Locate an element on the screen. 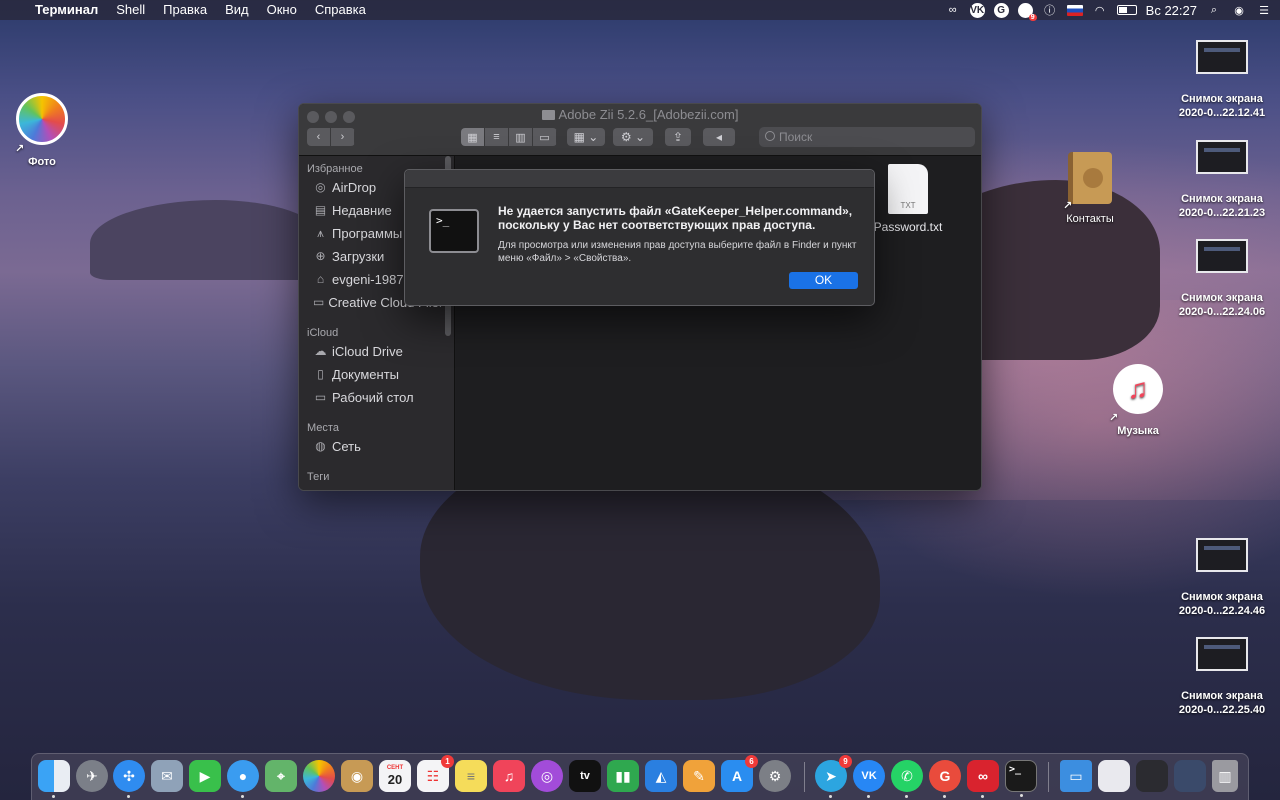  dock-podcasts-icon: ◎ is located at coordinates (547, 776).